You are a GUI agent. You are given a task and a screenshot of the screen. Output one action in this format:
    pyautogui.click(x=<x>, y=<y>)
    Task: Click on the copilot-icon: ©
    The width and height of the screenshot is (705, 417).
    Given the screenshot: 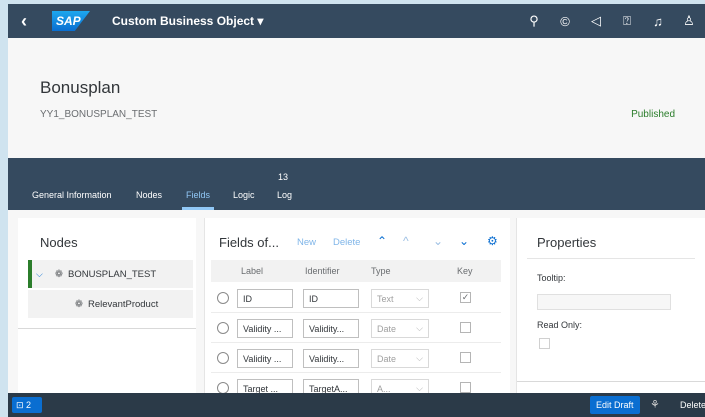 What is the action you would take?
    pyautogui.click(x=565, y=21)
    